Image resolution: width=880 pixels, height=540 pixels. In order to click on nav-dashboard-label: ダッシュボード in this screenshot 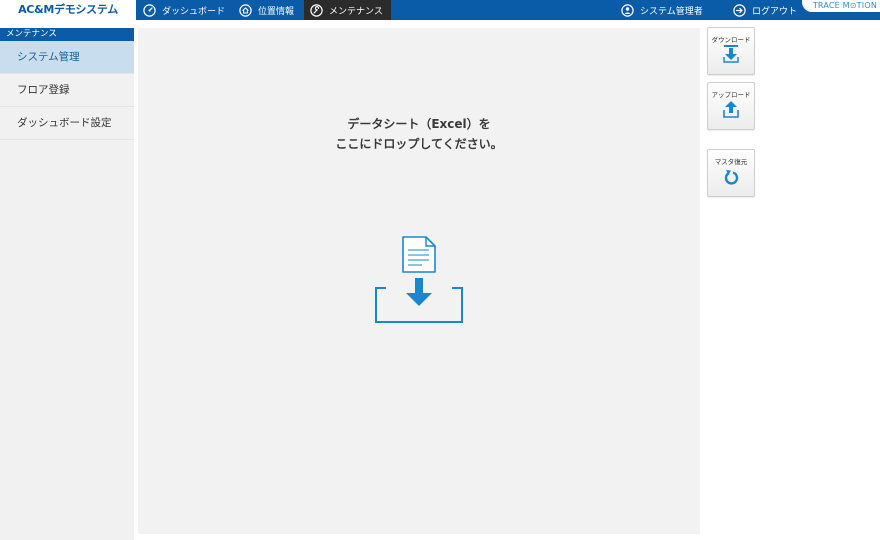, I will do `click(194, 11)`.